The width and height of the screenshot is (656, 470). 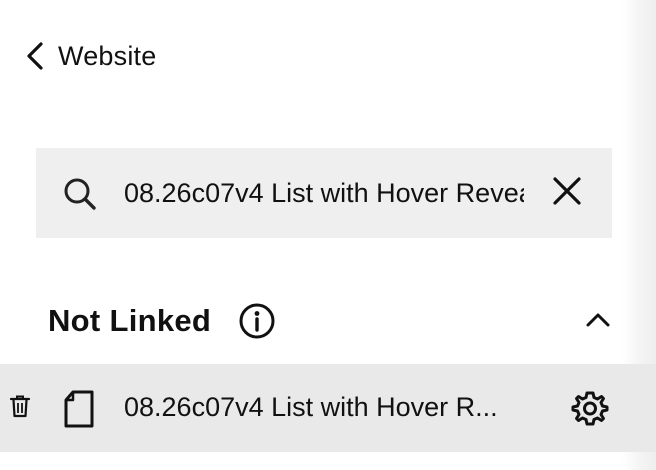 What do you see at coordinates (333, 321) in the screenshot?
I see `not-linked-section-header: Not Linked` at bounding box center [333, 321].